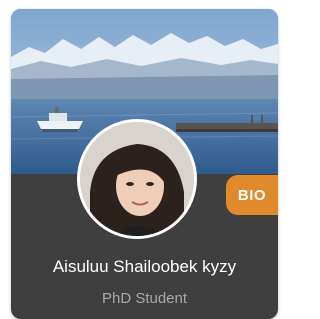  Describe the element at coordinates (144, 266) in the screenshot. I see `profile-name: Aisuluu Shailoobek kyzy` at that location.